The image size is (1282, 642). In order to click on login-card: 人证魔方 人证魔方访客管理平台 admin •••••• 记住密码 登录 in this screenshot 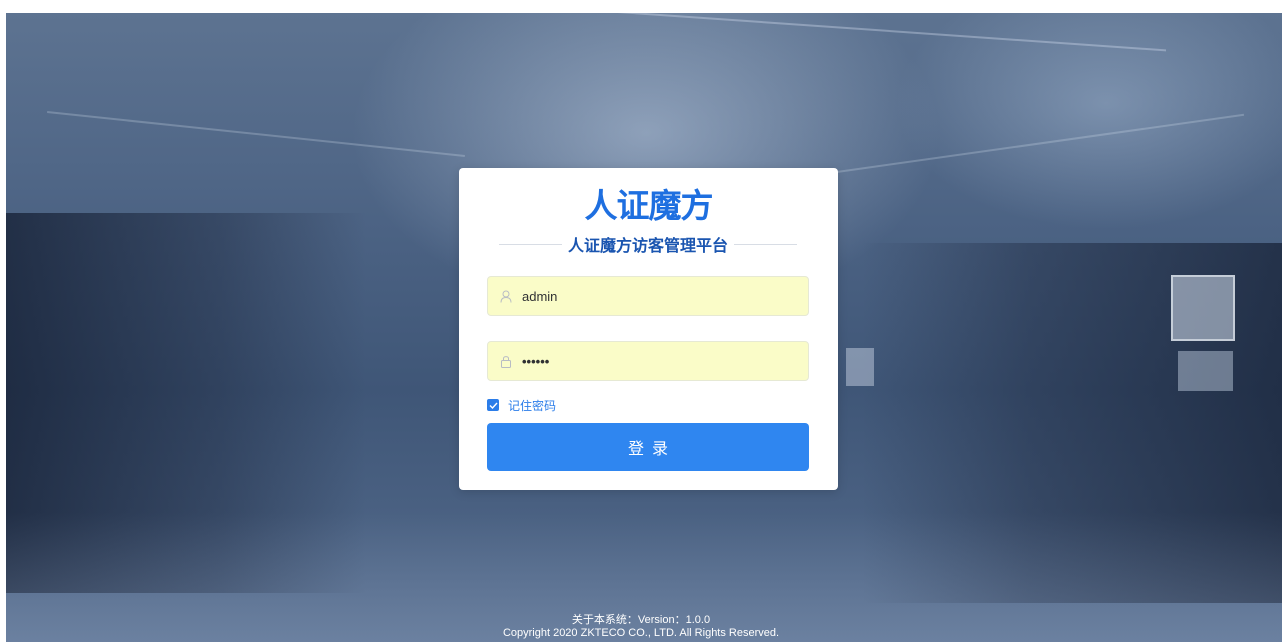, I will do `click(648, 329)`.